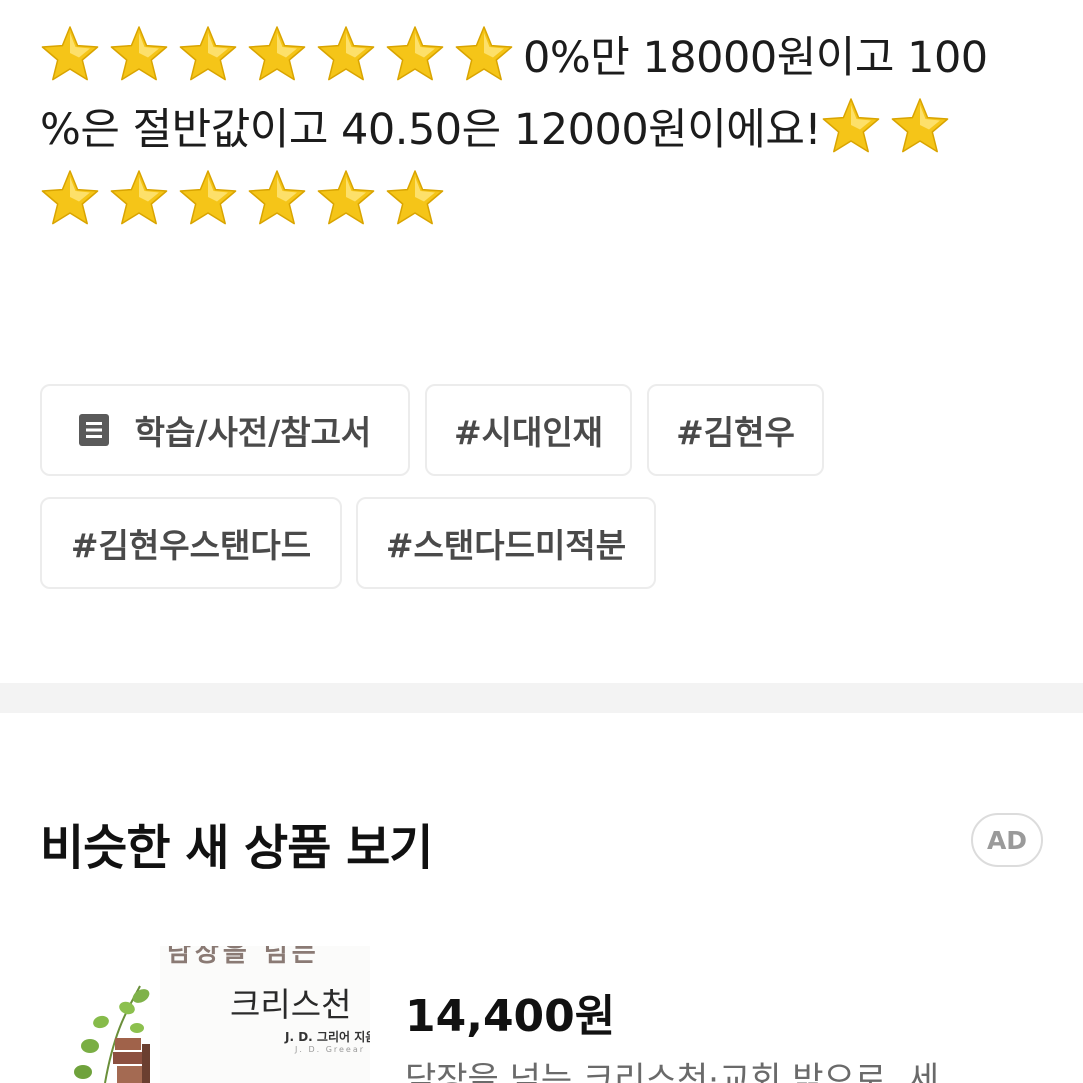  I want to click on star-group-trailing, so click(890, 126).